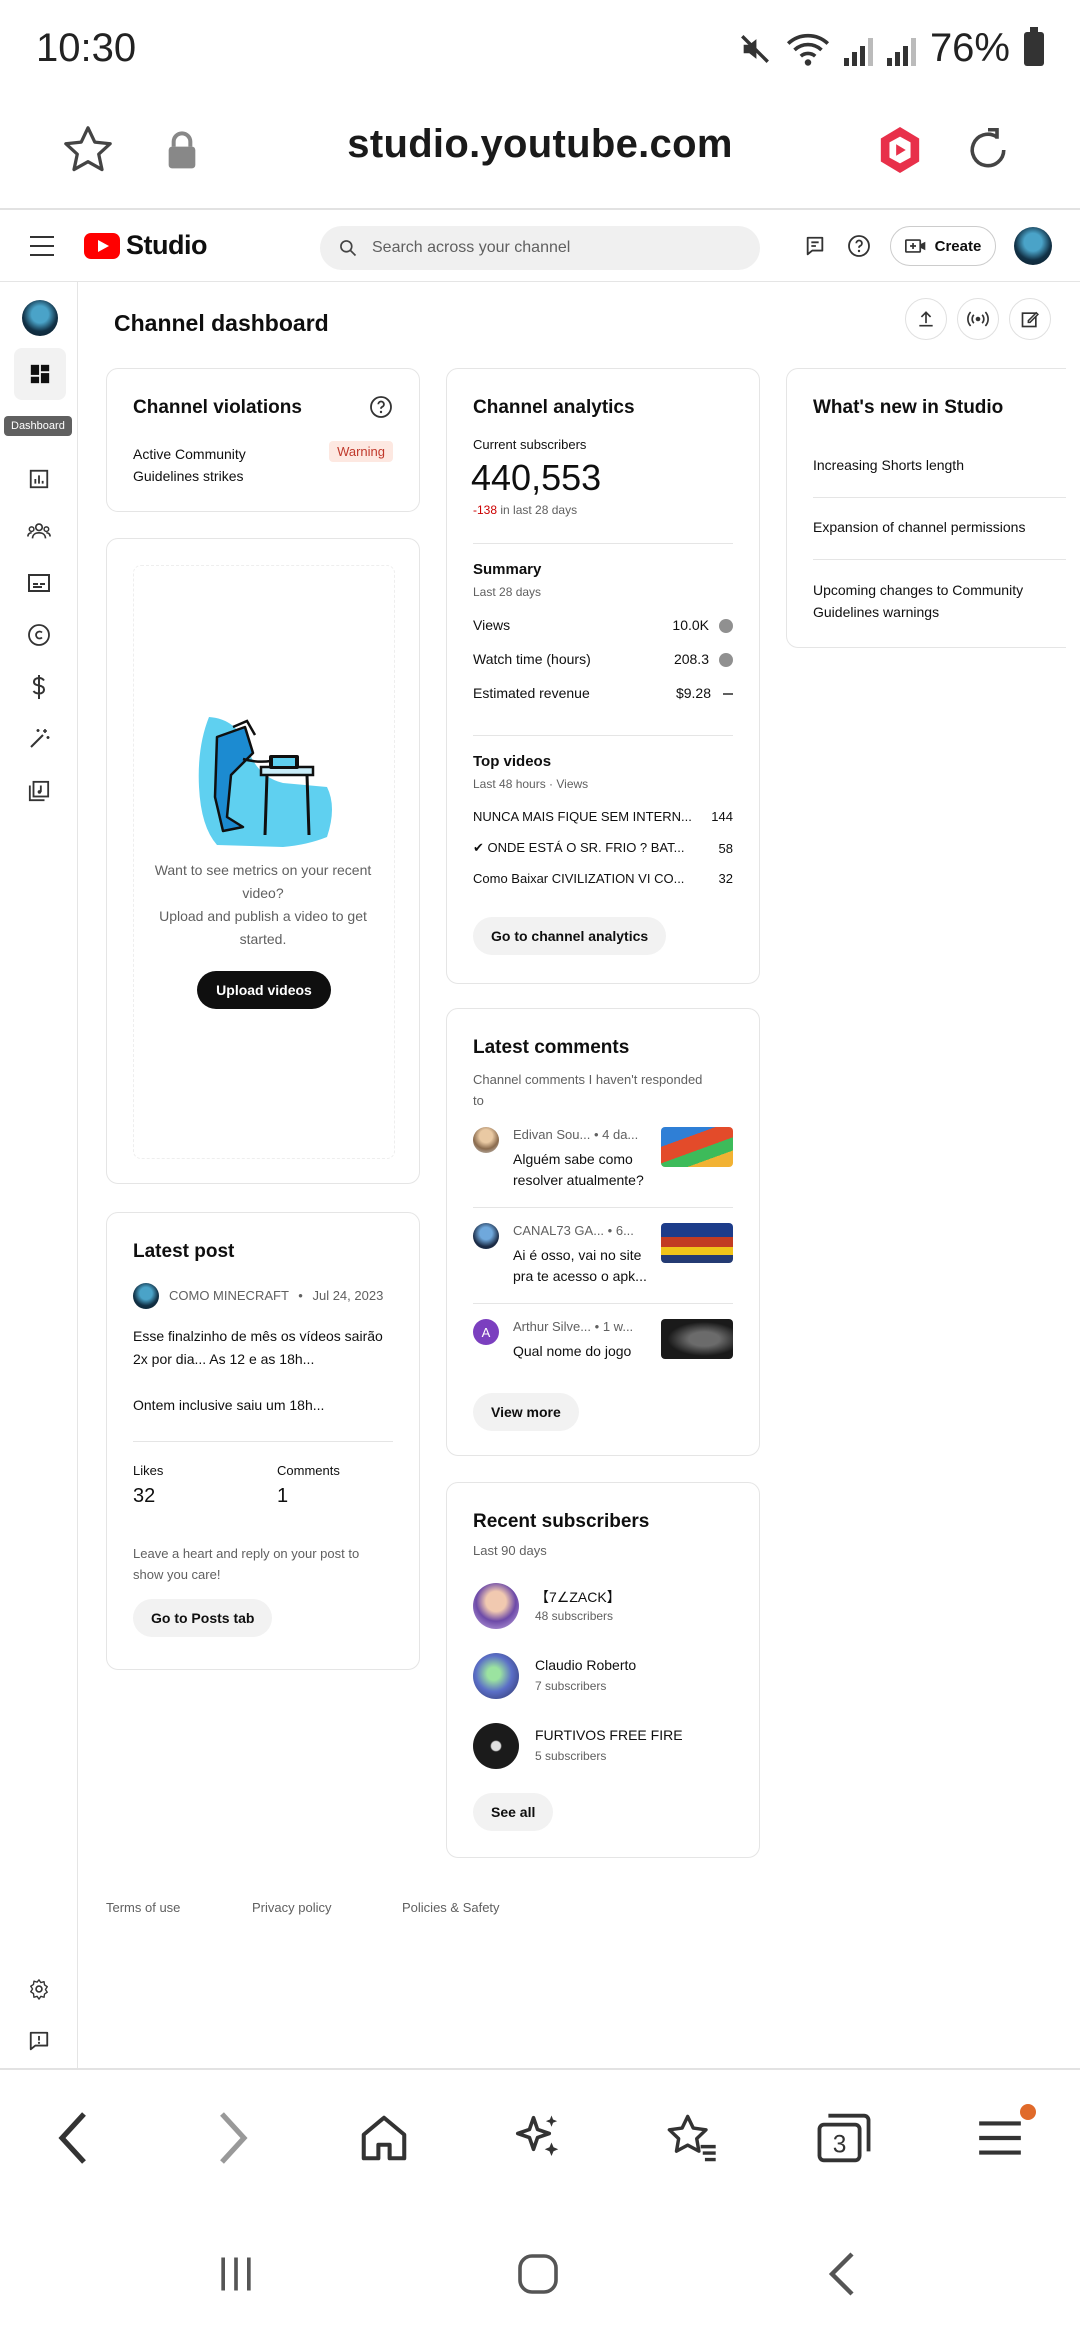 Image resolution: width=1080 pixels, height=2340 pixels. I want to click on battery-icon, so click(1034, 46).